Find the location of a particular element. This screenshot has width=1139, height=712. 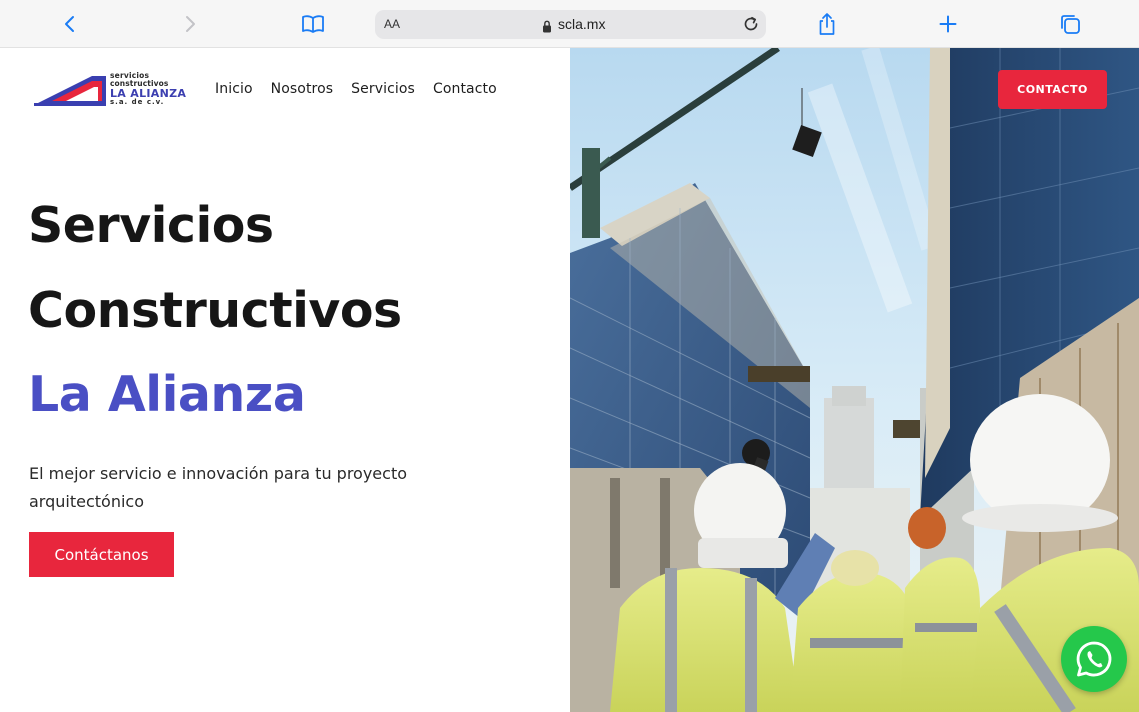

forward-icon is located at coordinates (190, 24).